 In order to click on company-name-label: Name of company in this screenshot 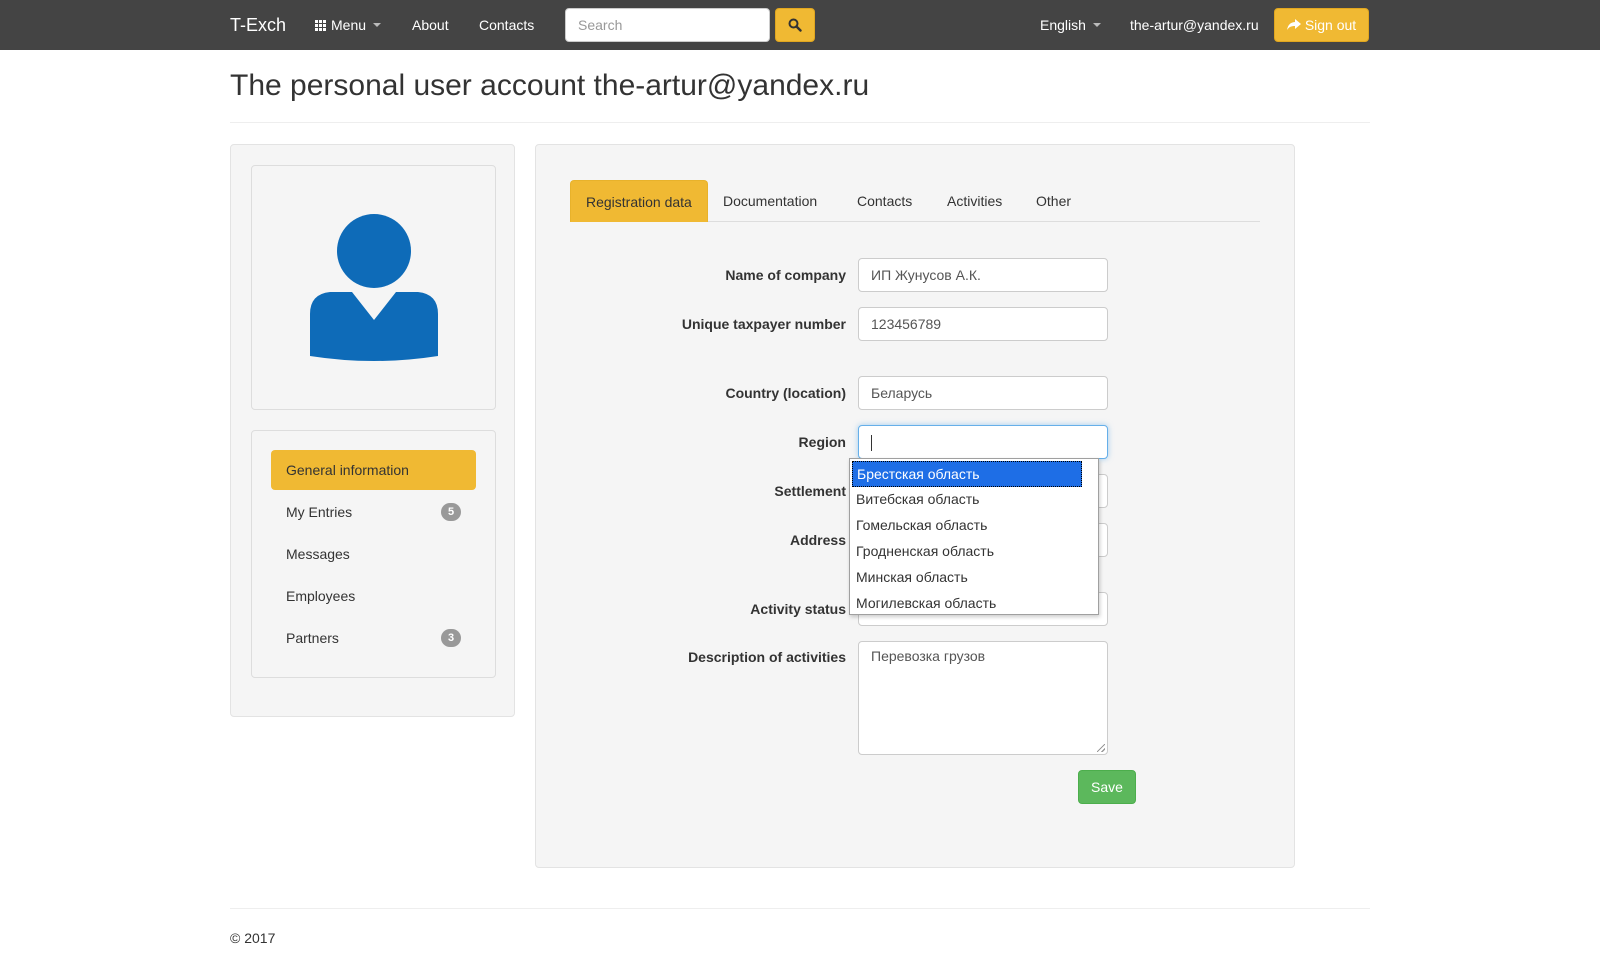, I will do `click(785, 275)`.